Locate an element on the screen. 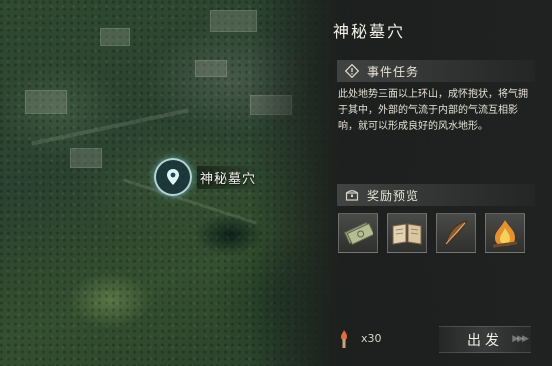 Image resolution: width=552 pixels, height=366 pixels. map-pin-icon is located at coordinates (173, 177).